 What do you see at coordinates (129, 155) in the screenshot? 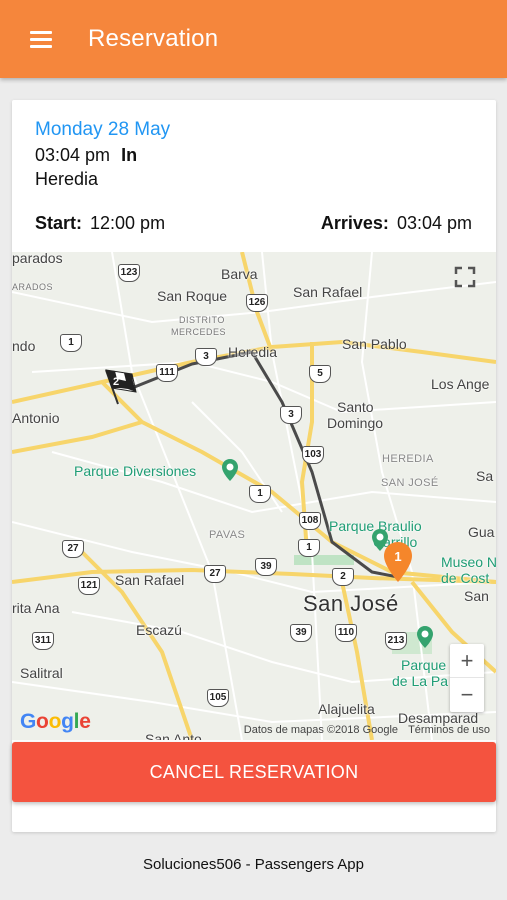
I see `reservation-direction: In` at bounding box center [129, 155].